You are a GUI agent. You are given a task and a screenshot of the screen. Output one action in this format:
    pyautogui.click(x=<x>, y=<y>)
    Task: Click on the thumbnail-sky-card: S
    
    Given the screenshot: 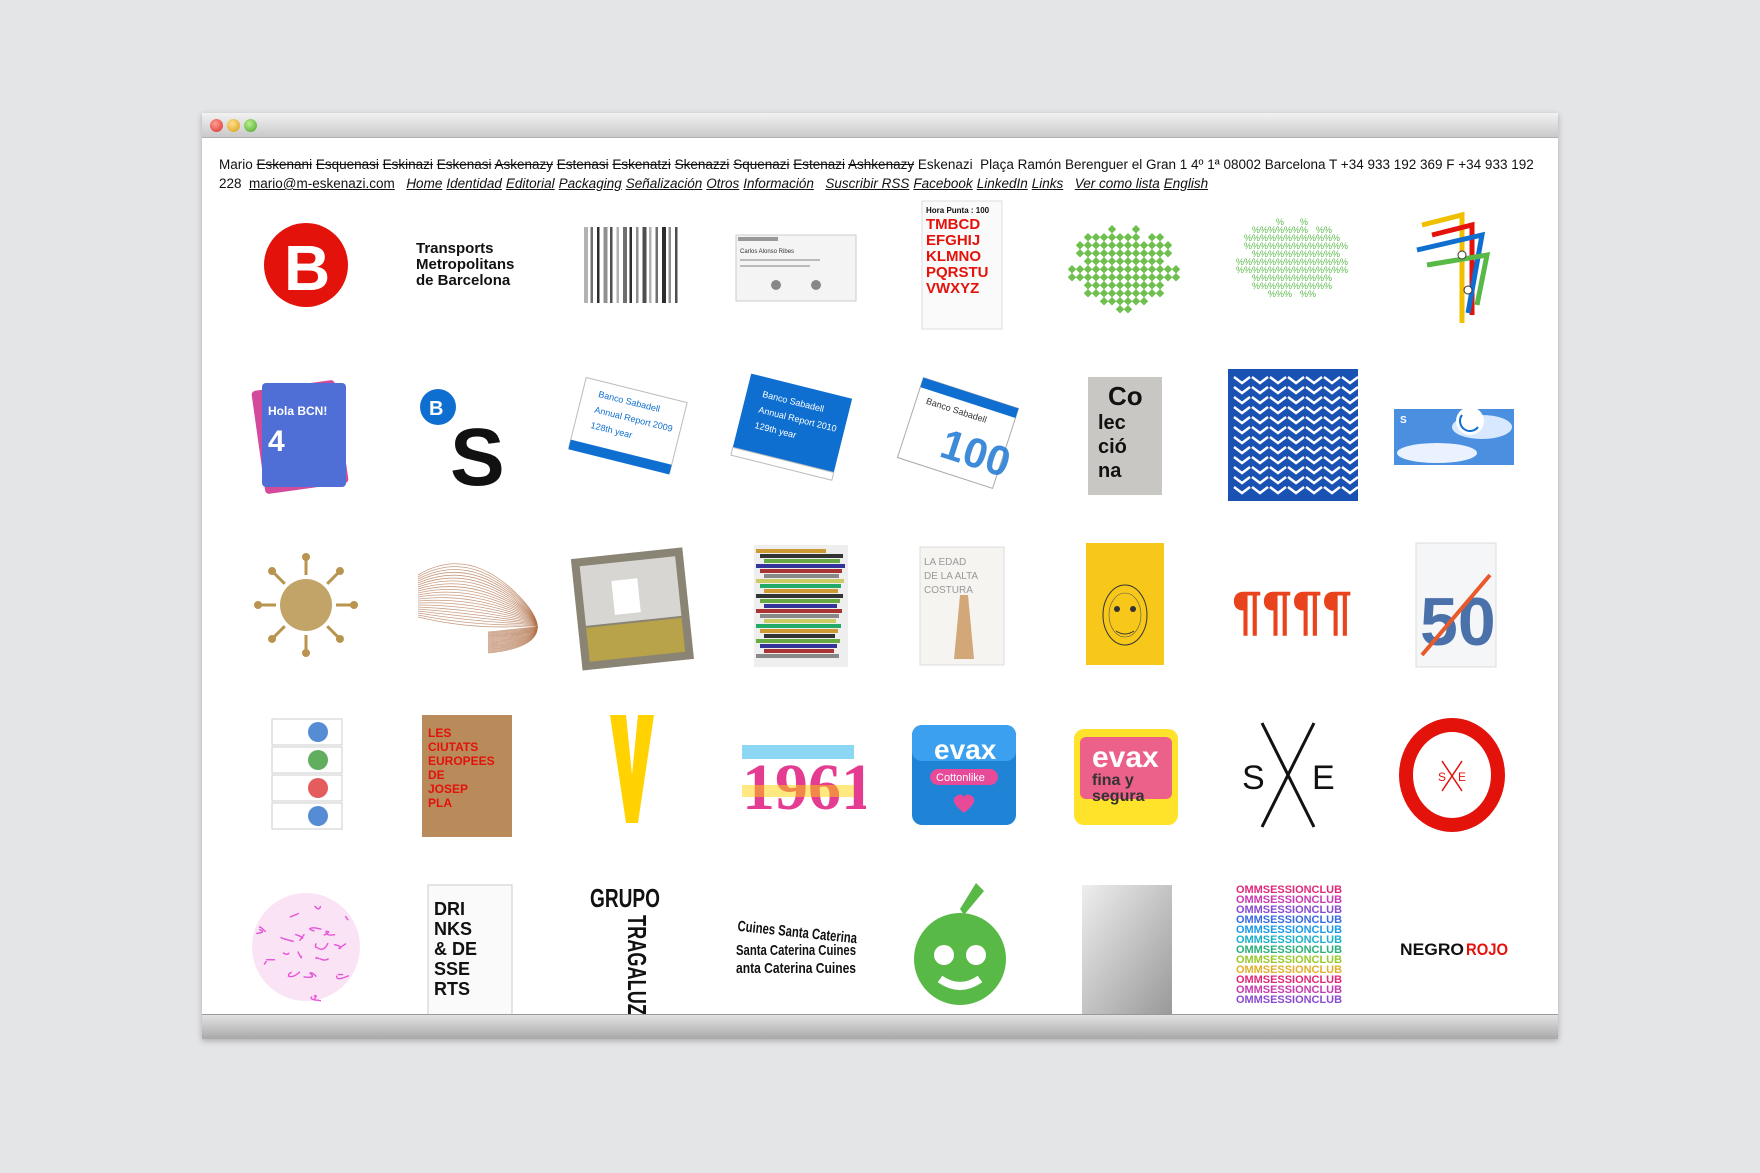 What is the action you would take?
    pyautogui.click(x=1452, y=435)
    